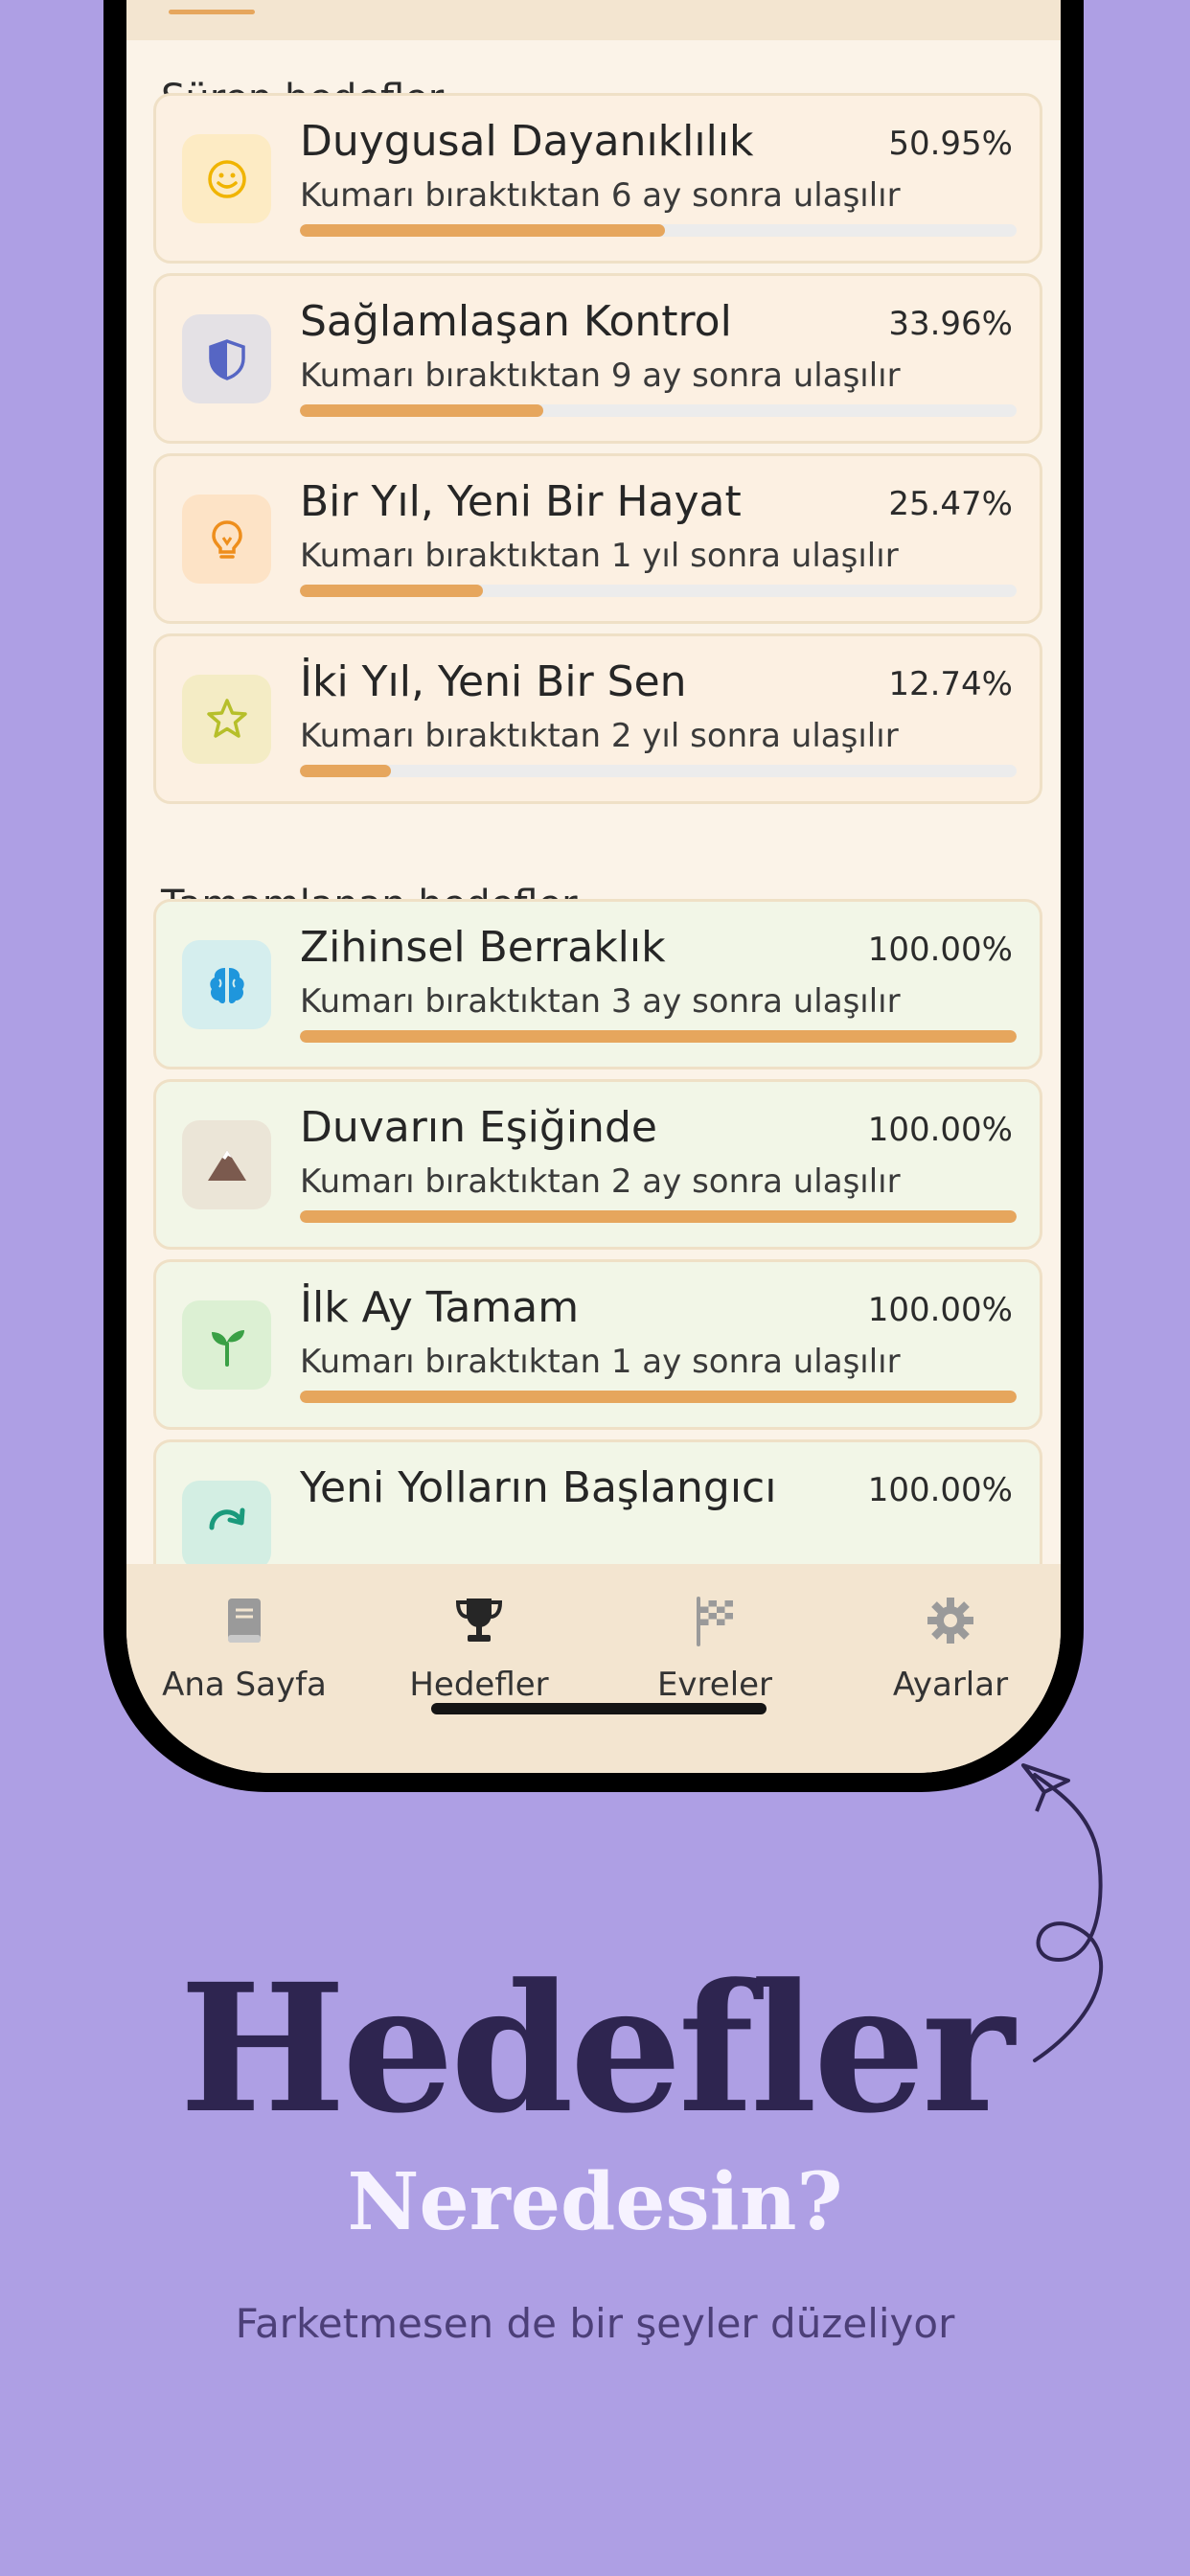  I want to click on goal-title: Duygusal Dayanıklılık, so click(527, 141).